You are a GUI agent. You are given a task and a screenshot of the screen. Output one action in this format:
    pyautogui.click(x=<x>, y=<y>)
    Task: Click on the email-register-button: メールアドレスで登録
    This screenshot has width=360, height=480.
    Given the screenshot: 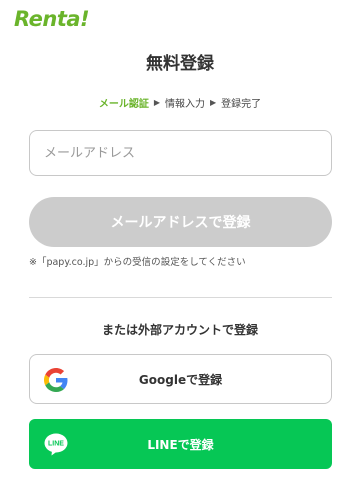 What is the action you would take?
    pyautogui.click(x=180, y=222)
    